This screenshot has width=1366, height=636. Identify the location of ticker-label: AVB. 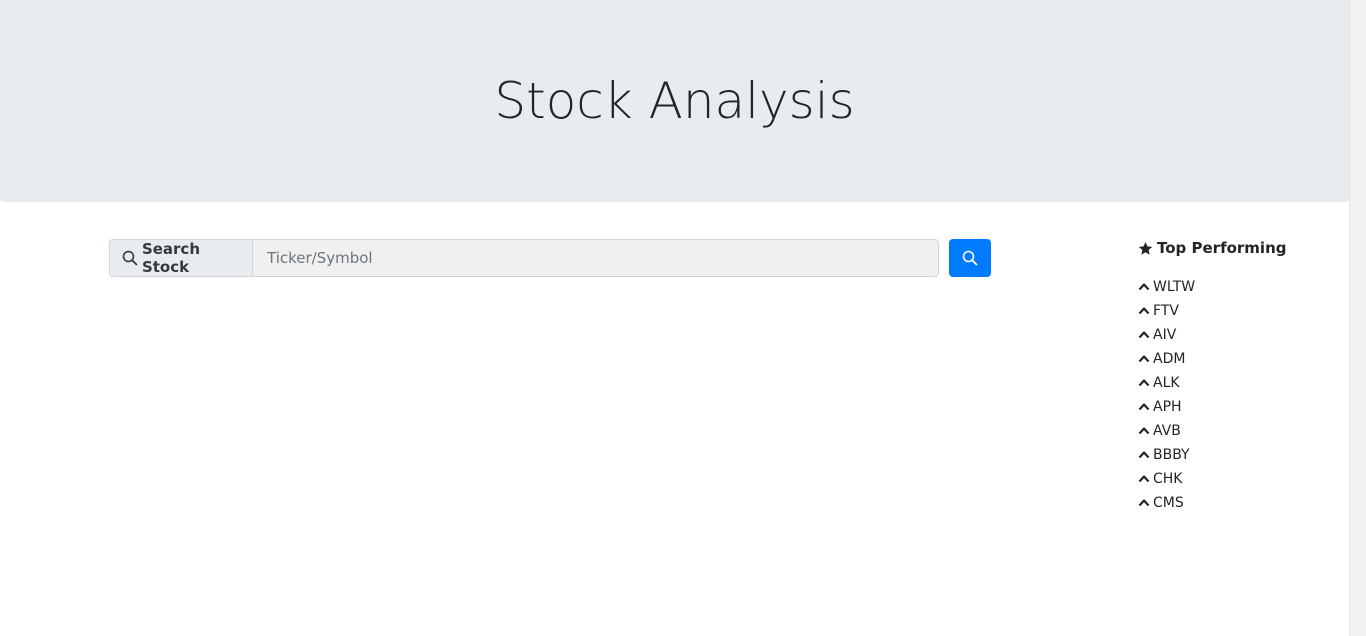
(1167, 431).